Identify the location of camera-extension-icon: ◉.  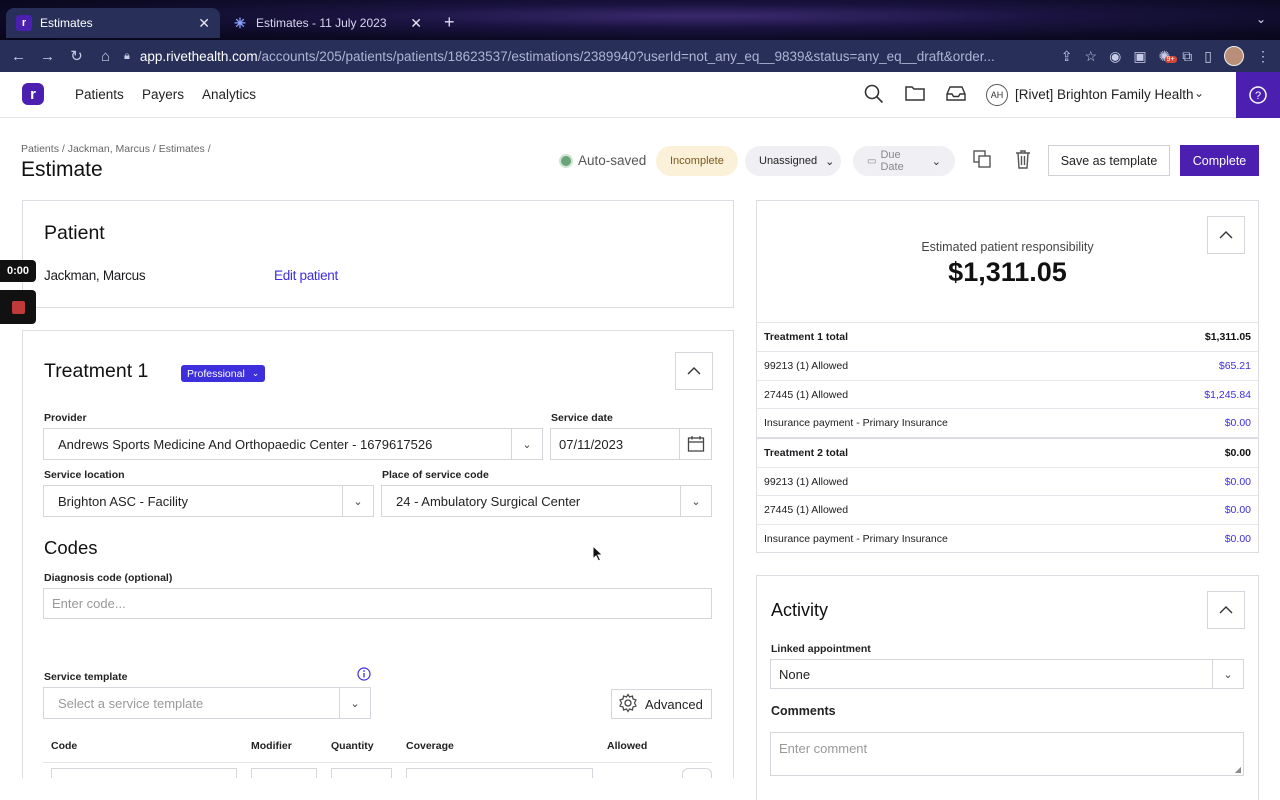
(1115, 56).